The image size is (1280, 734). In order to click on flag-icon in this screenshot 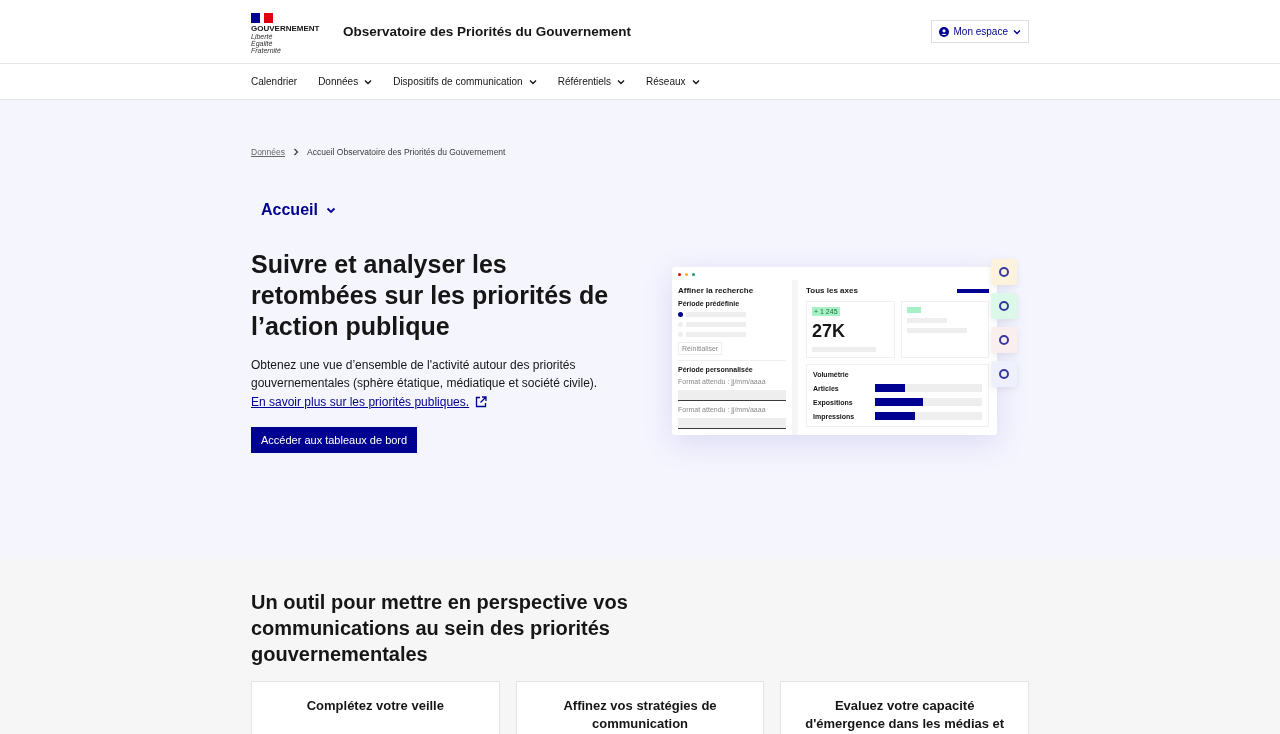, I will do `click(262, 18)`.